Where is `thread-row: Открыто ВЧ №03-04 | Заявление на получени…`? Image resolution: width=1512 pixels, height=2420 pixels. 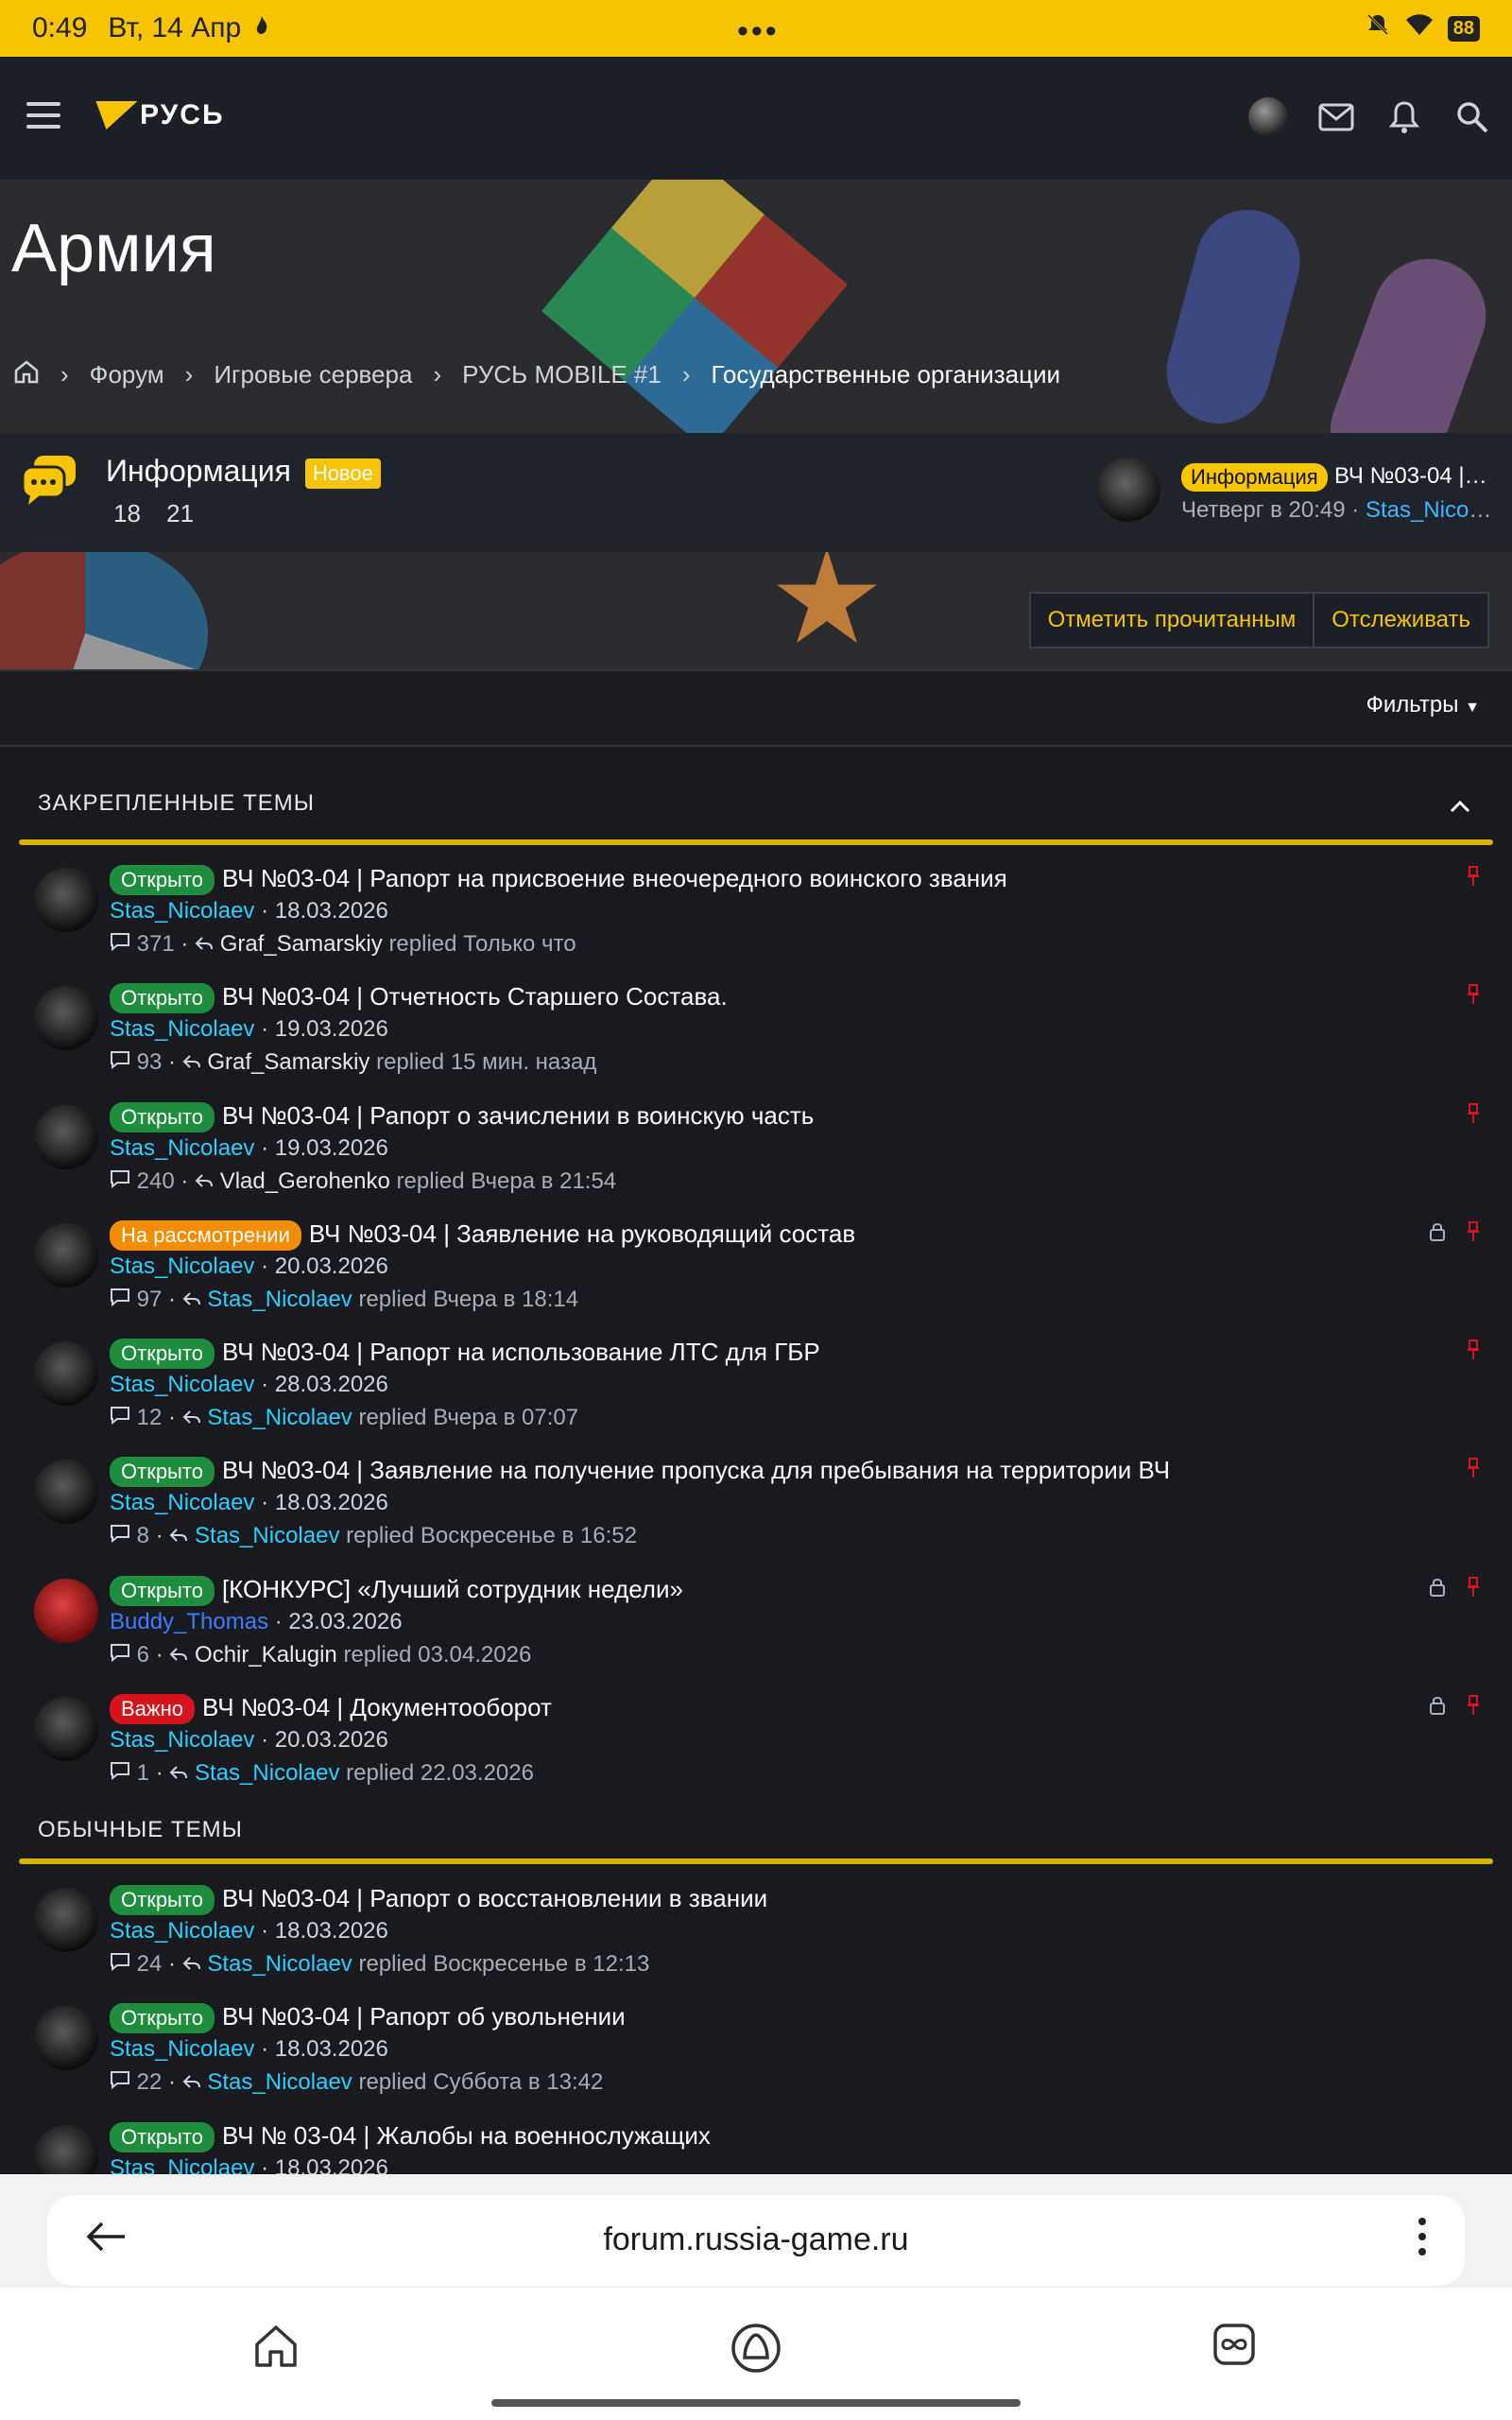 thread-row: Открыто ВЧ №03-04 | Заявление на получени… is located at coordinates (756, 1503).